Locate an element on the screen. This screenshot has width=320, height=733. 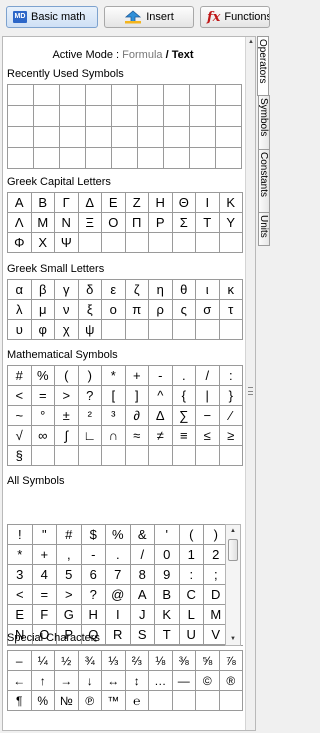
symbol-cell: ∟ is located at coordinates (90, 436).